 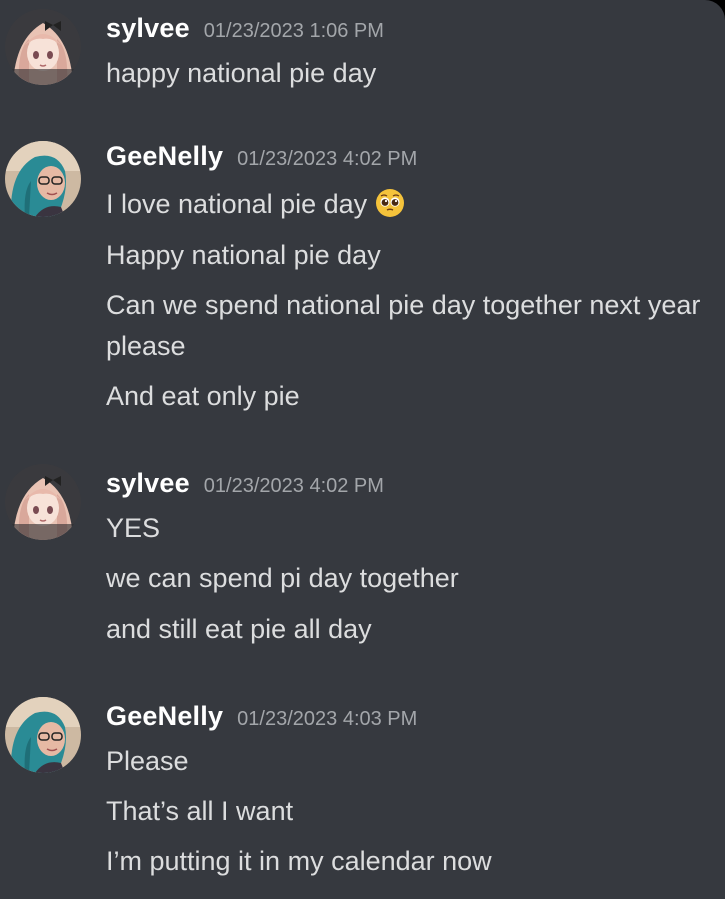 What do you see at coordinates (390, 209) in the screenshot?
I see `pleading-face-emoji-icon` at bounding box center [390, 209].